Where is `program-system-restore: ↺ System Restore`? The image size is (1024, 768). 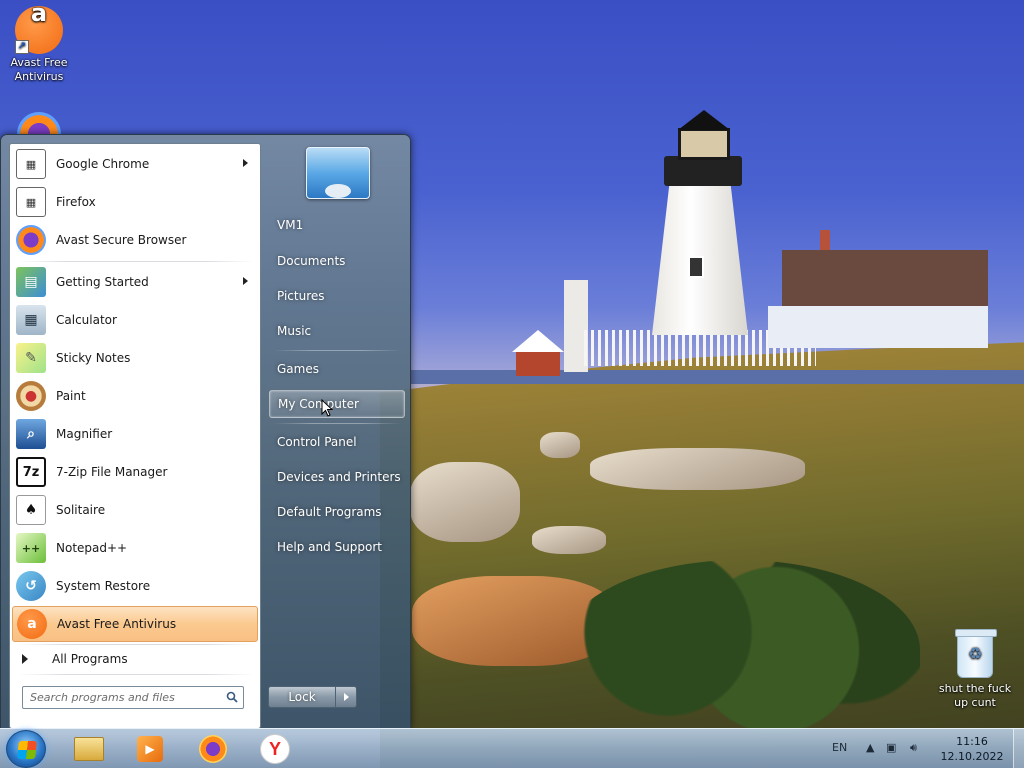
program-system-restore: ↺ System Restore is located at coordinates (135, 586).